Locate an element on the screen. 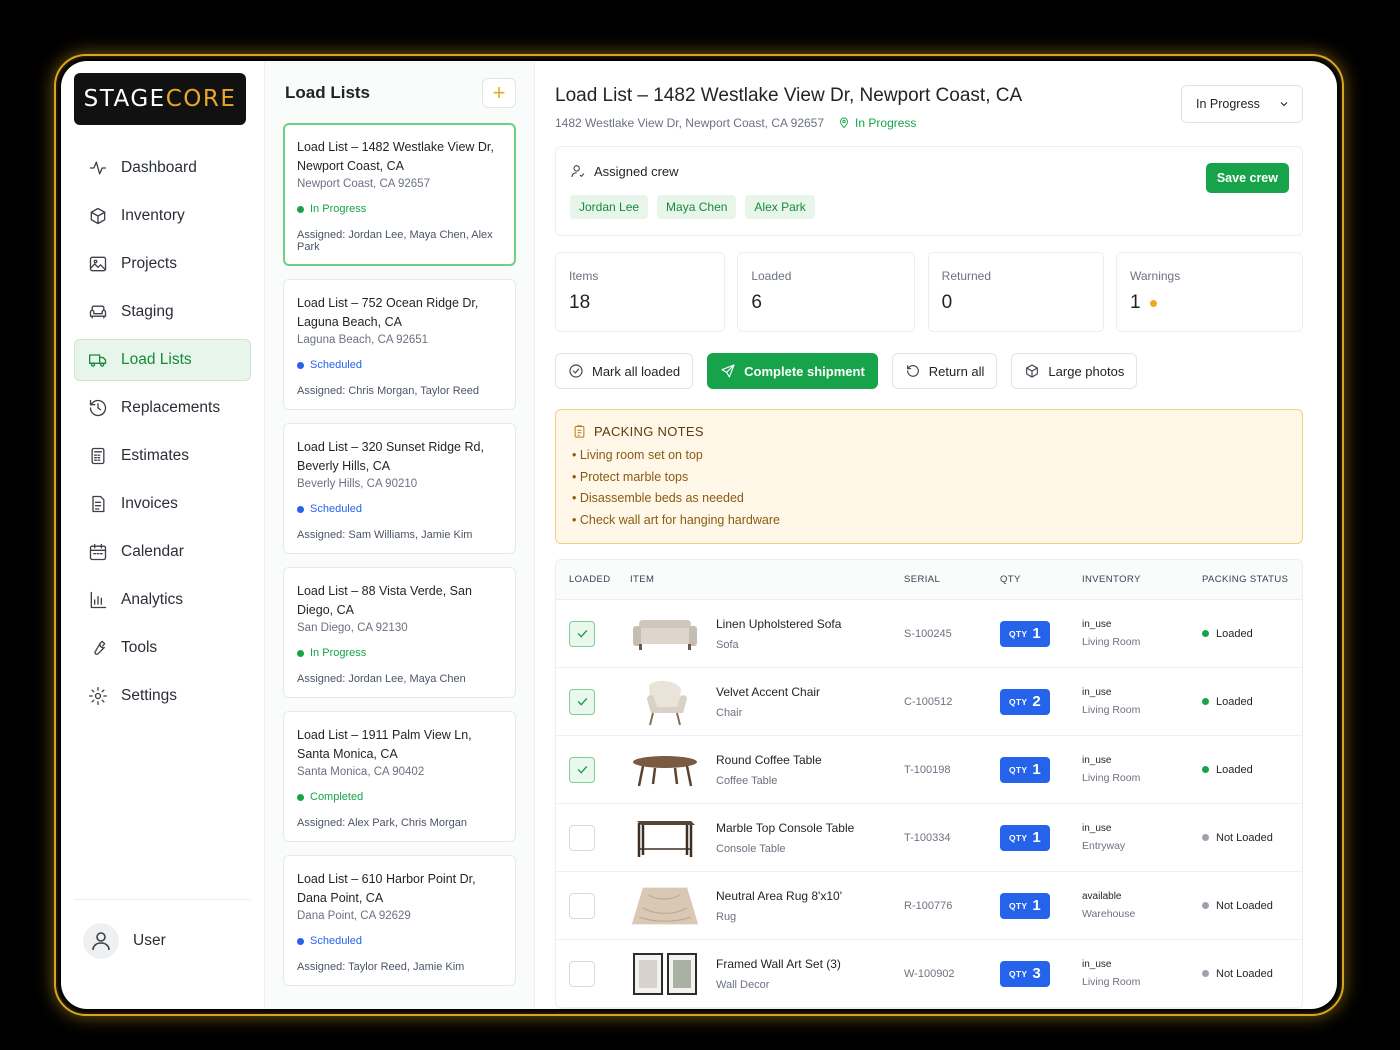 This screenshot has height=1050, width=1400. inventory-location: Living Room is located at coordinates (1111, 710).